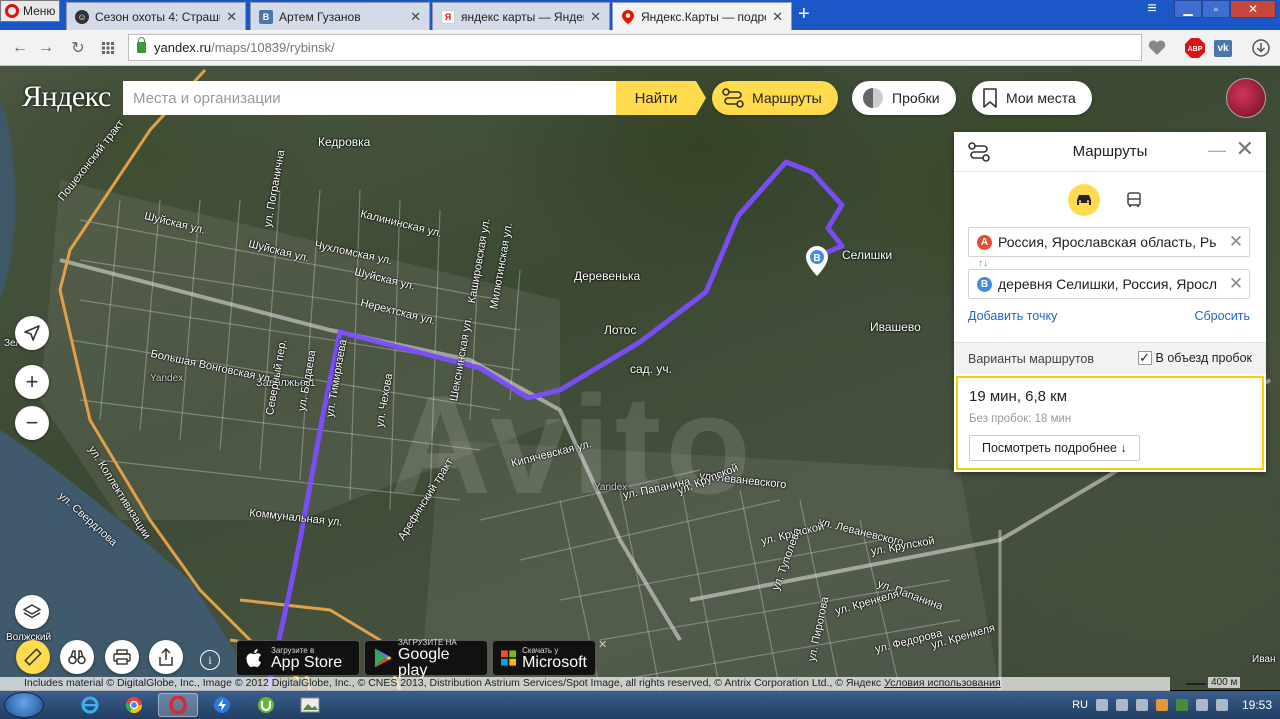  I want to click on taskbar-photos-icon, so click(310, 705).